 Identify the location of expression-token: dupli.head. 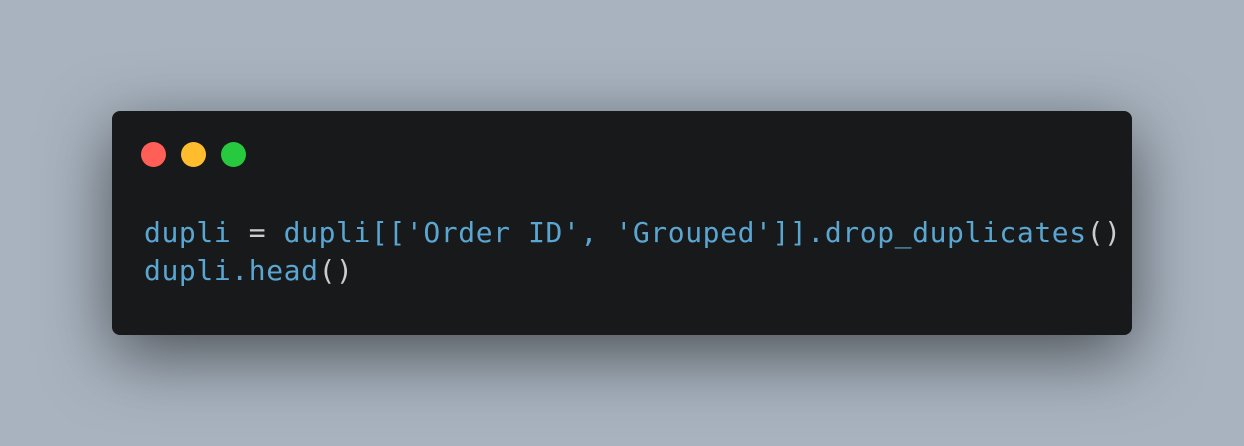
(231, 270).